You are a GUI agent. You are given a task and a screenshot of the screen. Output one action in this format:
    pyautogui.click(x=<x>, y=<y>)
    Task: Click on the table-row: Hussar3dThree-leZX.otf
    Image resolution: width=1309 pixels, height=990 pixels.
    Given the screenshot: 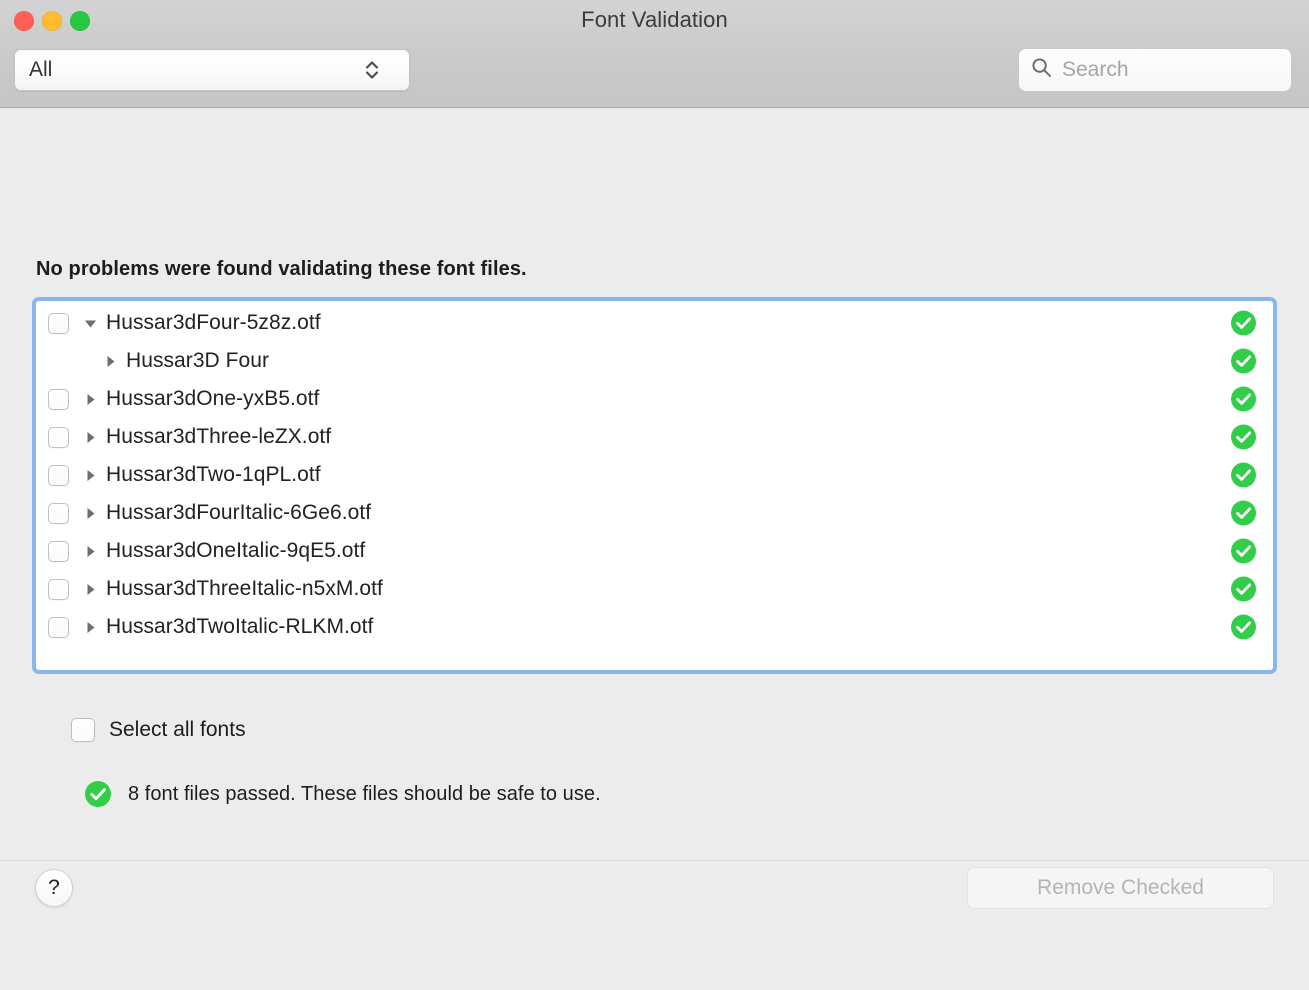 What is the action you would take?
    pyautogui.click(x=654, y=437)
    